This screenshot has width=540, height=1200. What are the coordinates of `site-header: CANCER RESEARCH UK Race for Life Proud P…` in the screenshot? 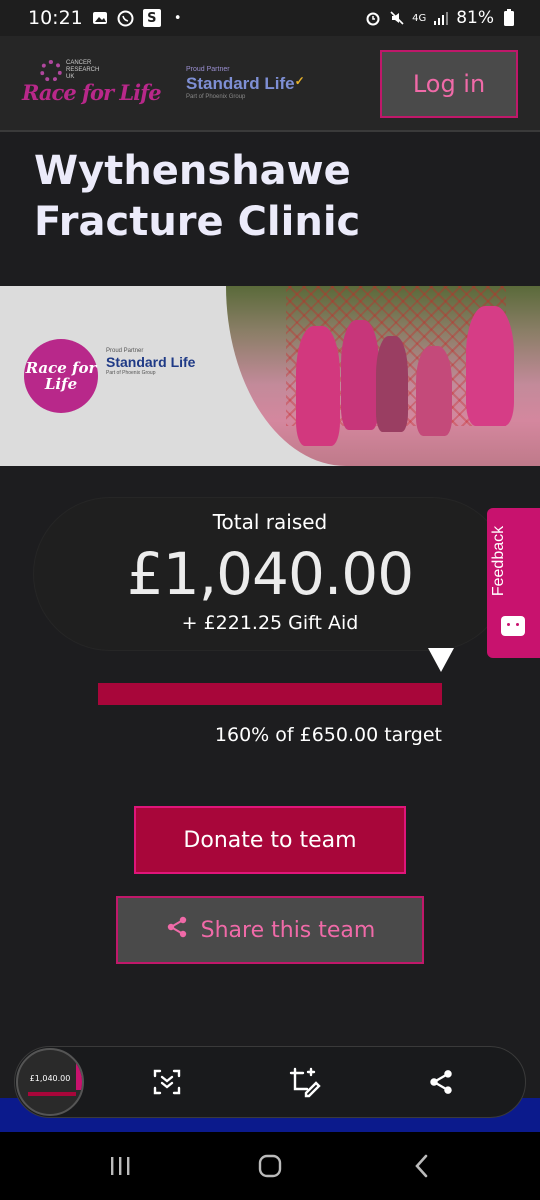 It's located at (270, 84).